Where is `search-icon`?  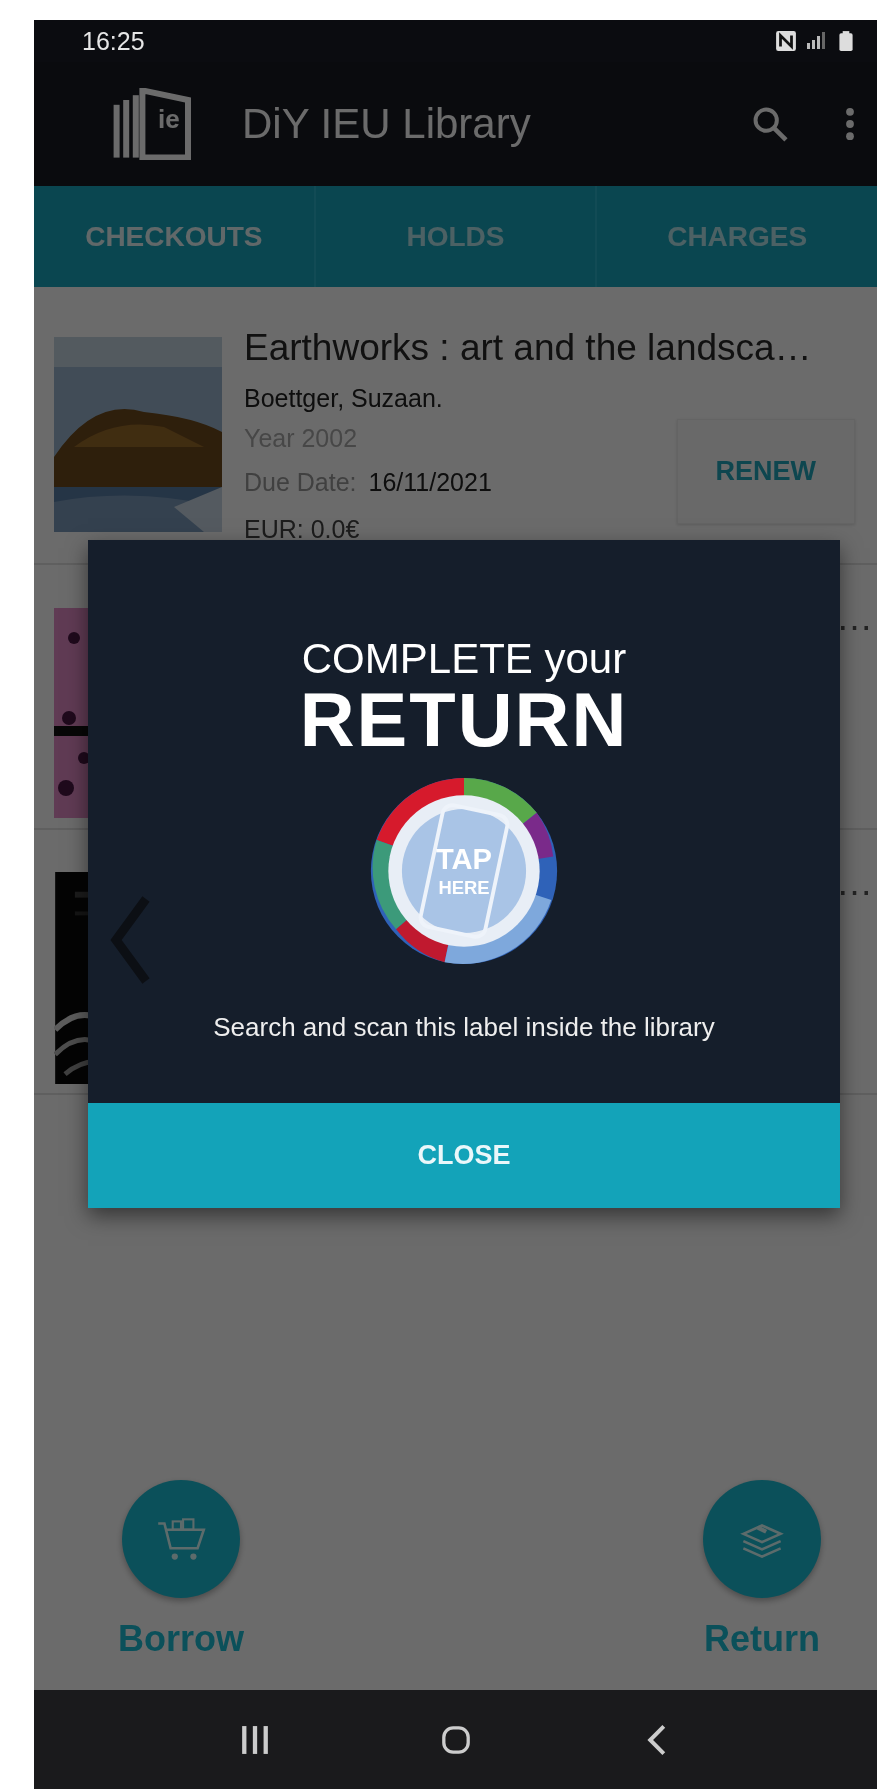
search-icon is located at coordinates (770, 124).